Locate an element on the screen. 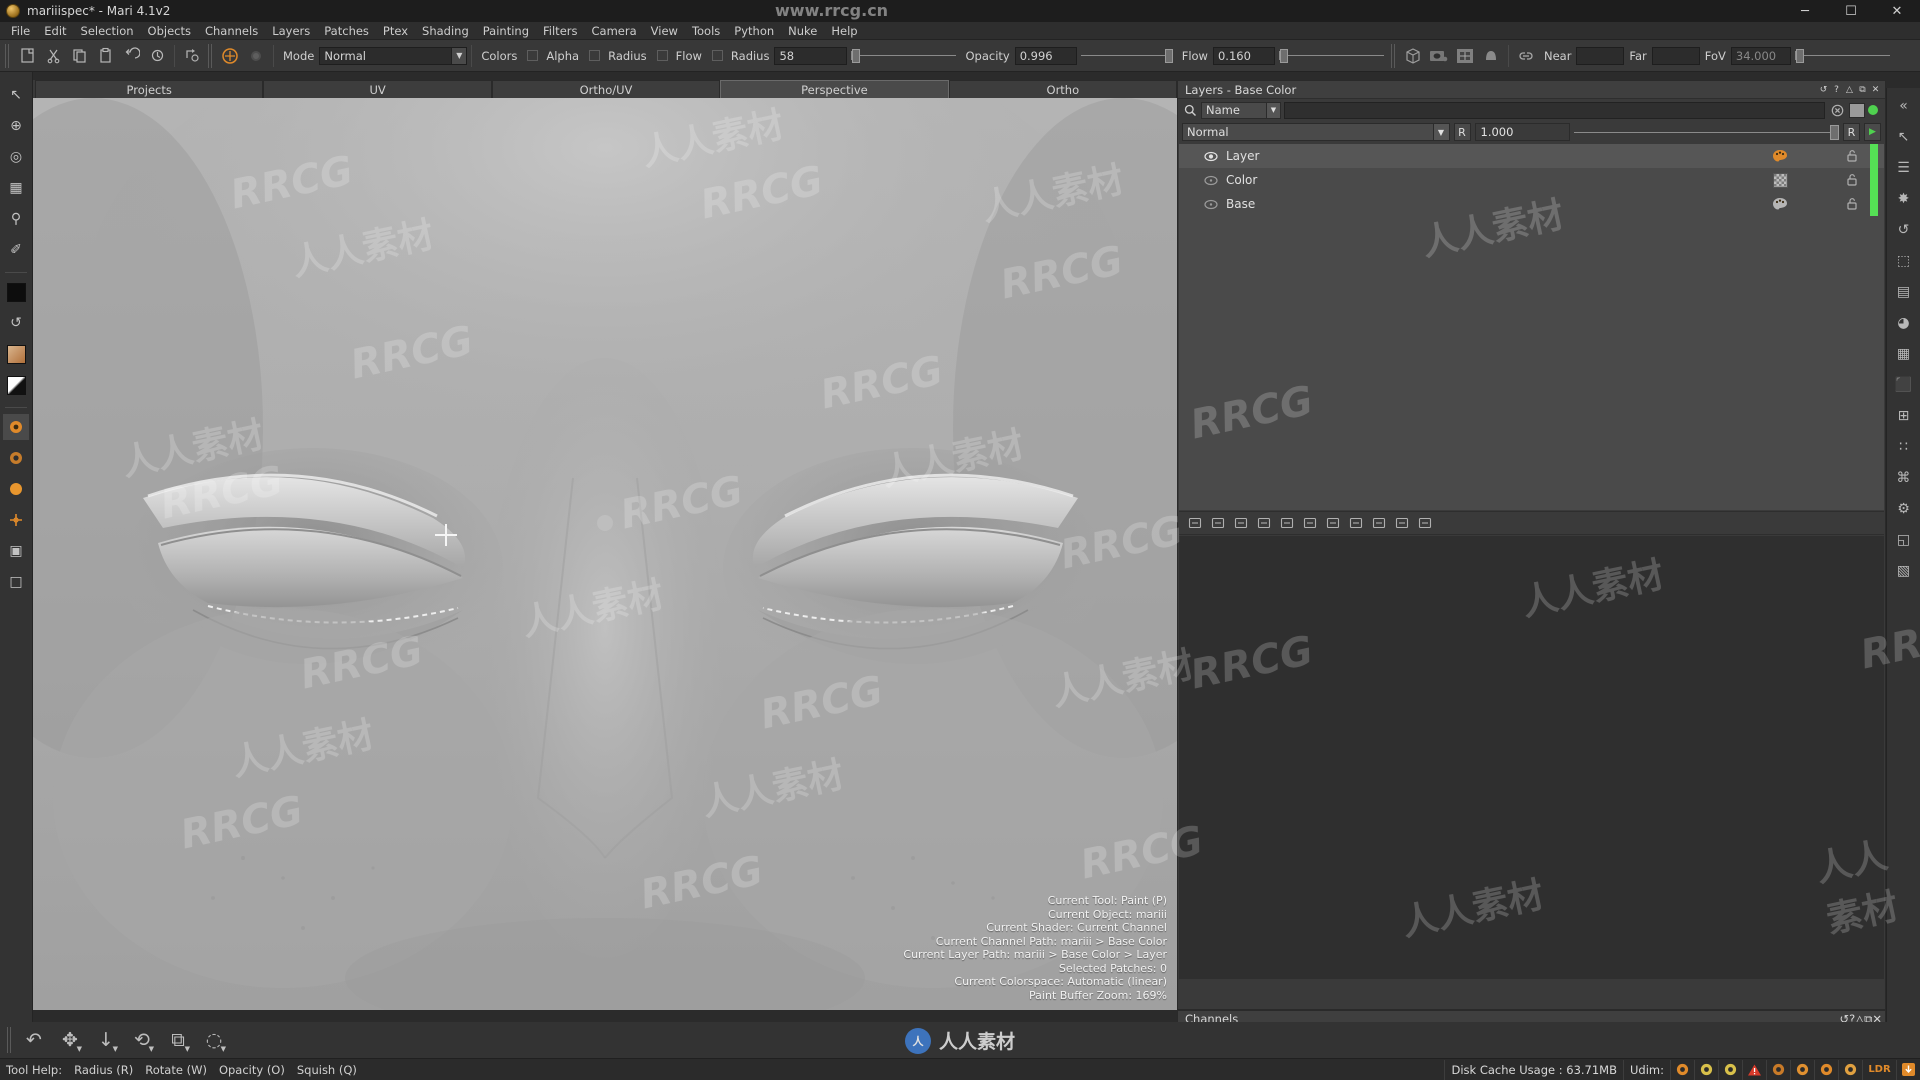  add-adjustment-icon is located at coordinates (1218, 523).